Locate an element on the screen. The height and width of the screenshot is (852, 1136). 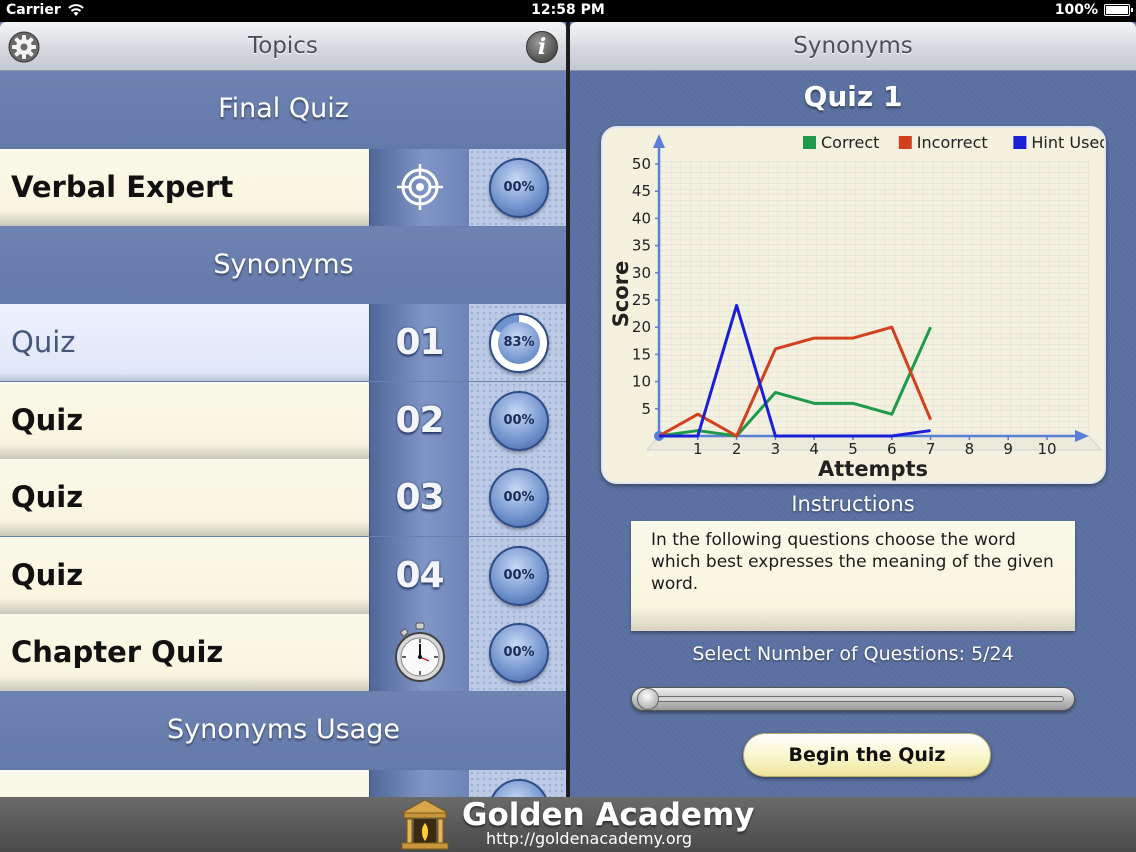
section-header-final-quiz: Final Quiz is located at coordinates (283, 110).